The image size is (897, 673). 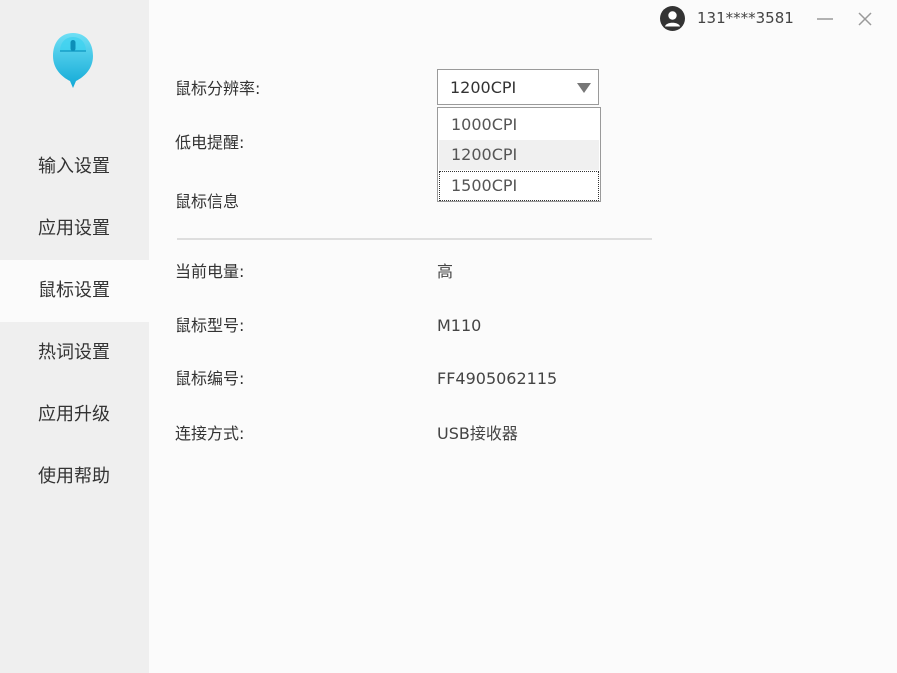 I want to click on serial-label: 鼠标编号:, so click(x=210, y=378).